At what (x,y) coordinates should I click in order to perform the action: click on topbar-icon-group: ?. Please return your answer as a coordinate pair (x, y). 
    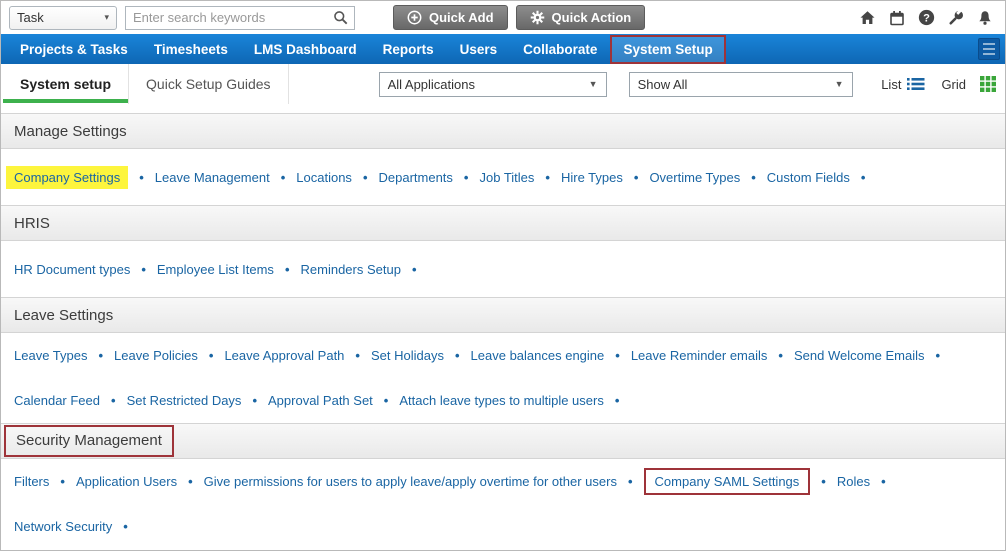
    Looking at the image, I should click on (928, 17).